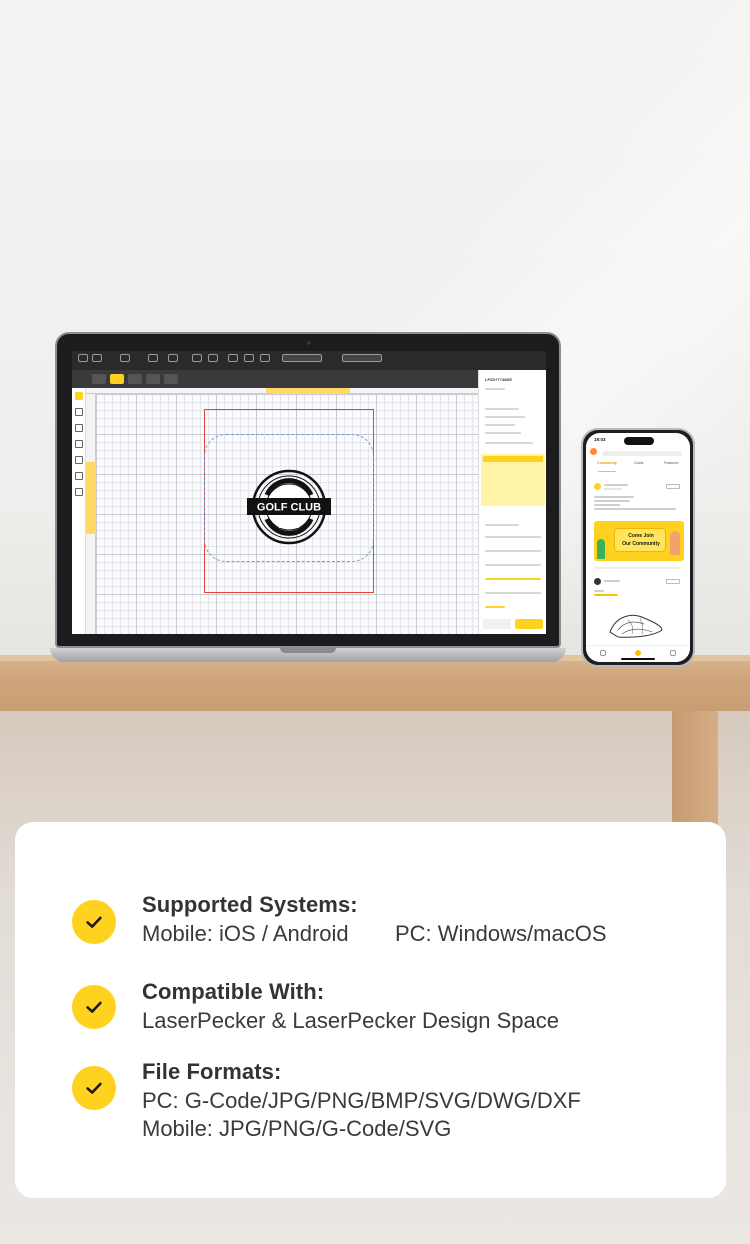  Describe the element at coordinates (233, 991) in the screenshot. I see `compatible-title: Compatible With:` at that location.